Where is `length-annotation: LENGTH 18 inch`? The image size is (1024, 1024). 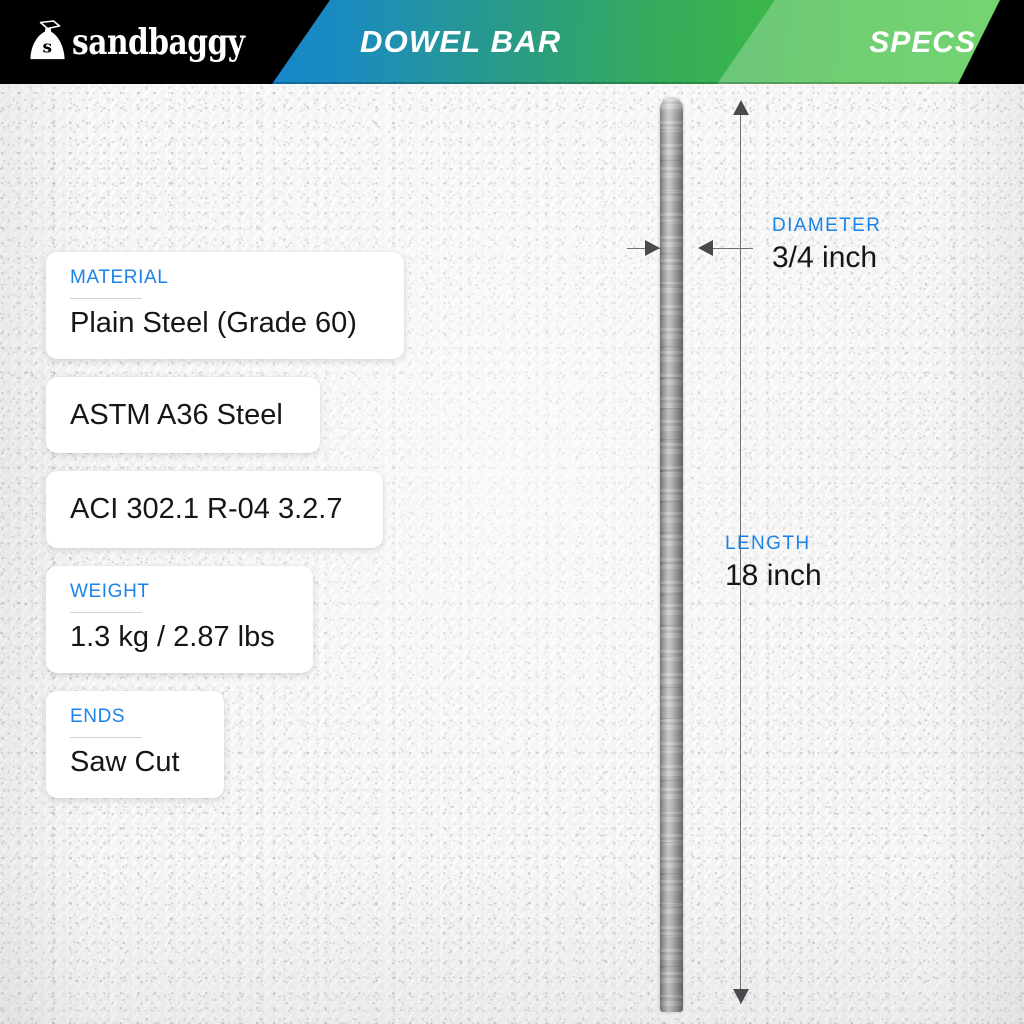 length-annotation: LENGTH 18 inch is located at coordinates (773, 563).